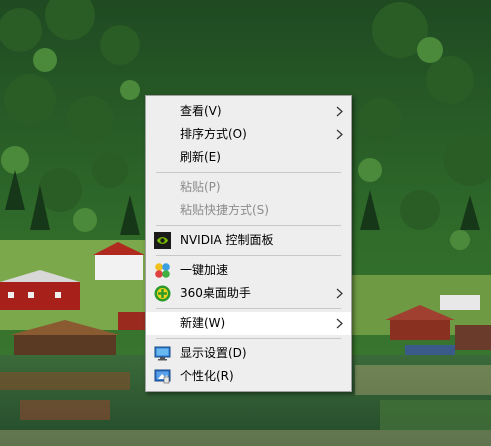 This screenshot has width=491, height=446. Describe the element at coordinates (248, 270) in the screenshot. I see `menu-item-one-click-speedup: 一键加速` at that location.